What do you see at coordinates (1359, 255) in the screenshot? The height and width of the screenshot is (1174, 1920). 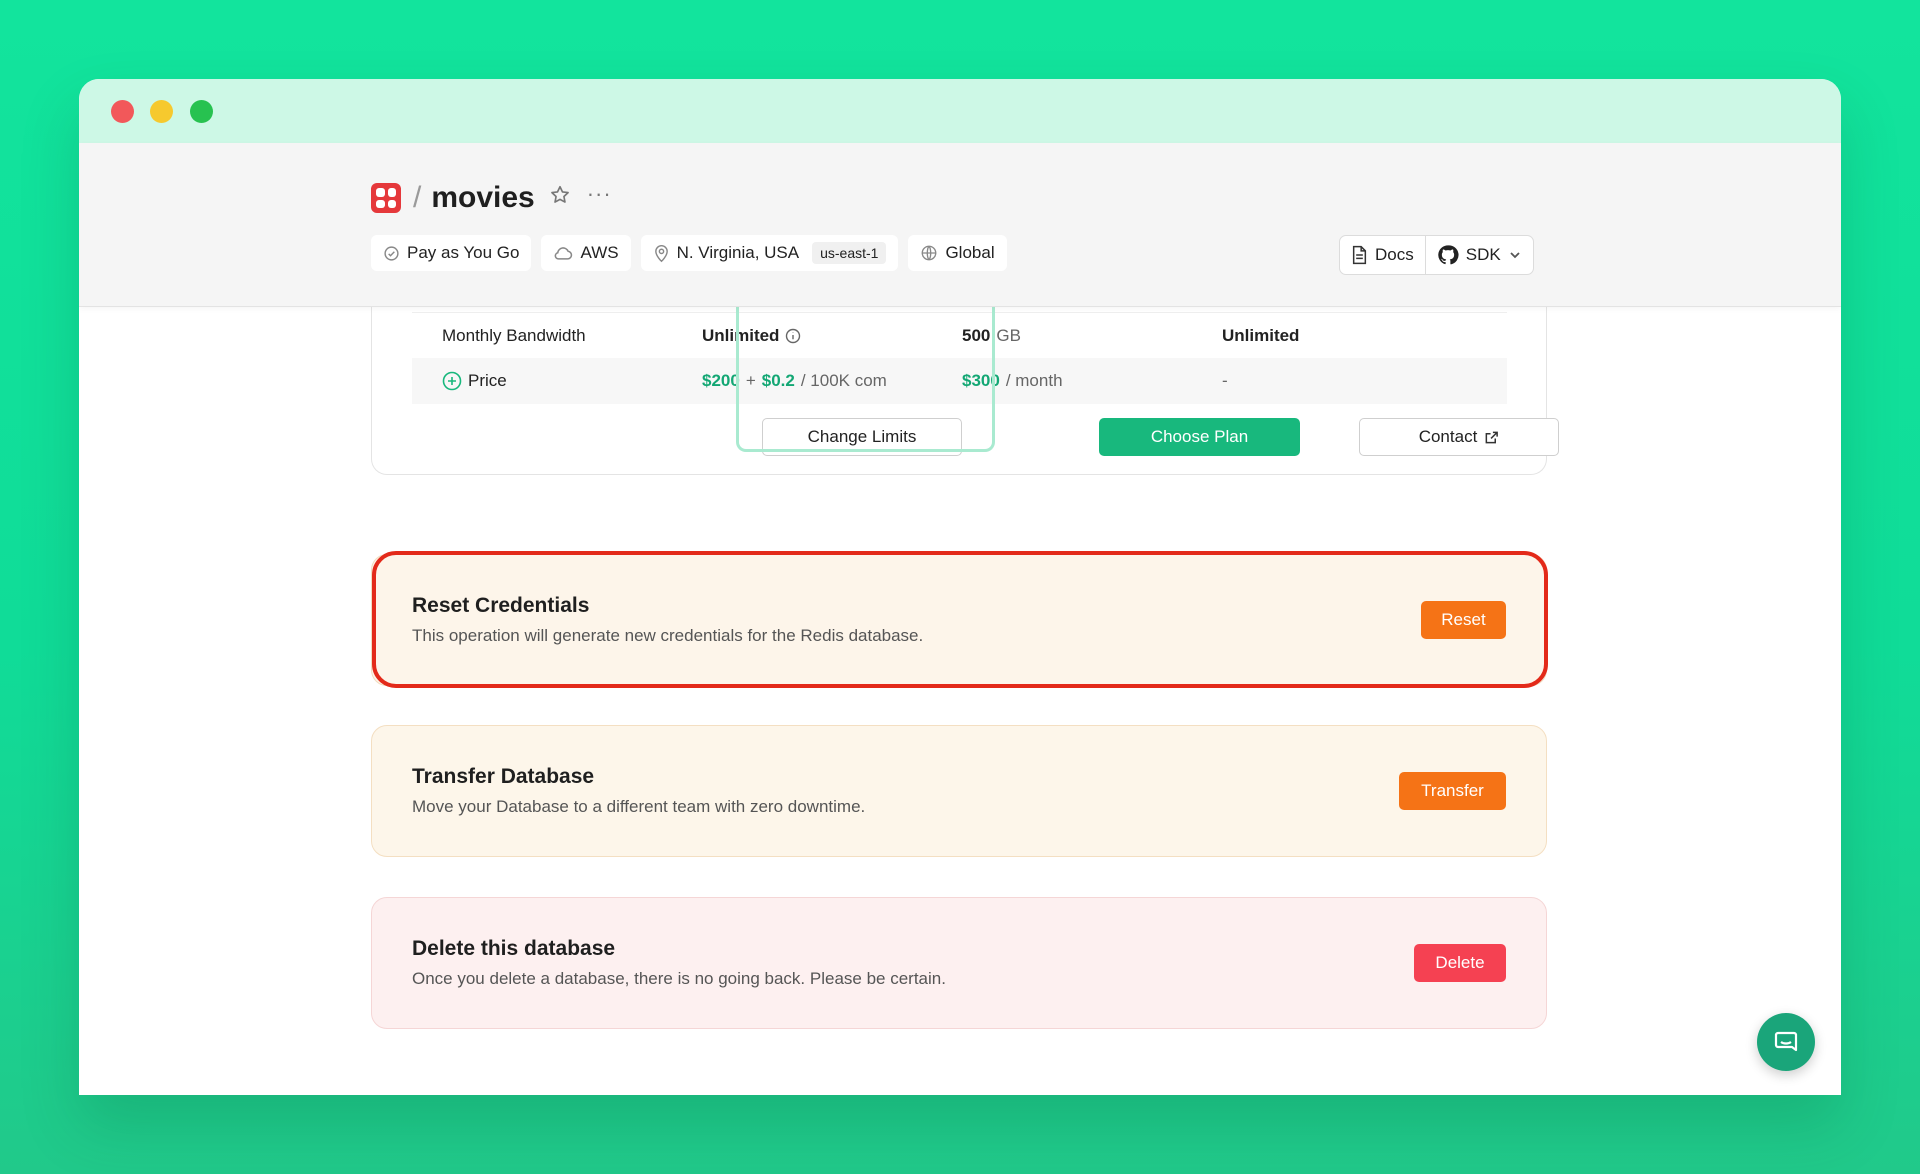 I see `document-icon` at bounding box center [1359, 255].